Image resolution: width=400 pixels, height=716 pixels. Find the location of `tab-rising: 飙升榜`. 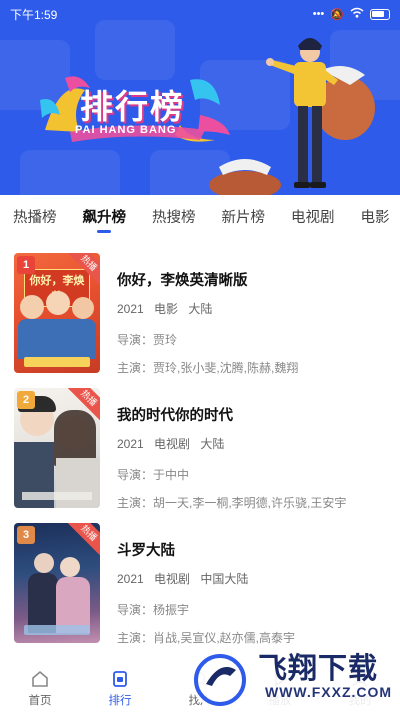

tab-rising: 飙升榜 is located at coordinates (105, 220).